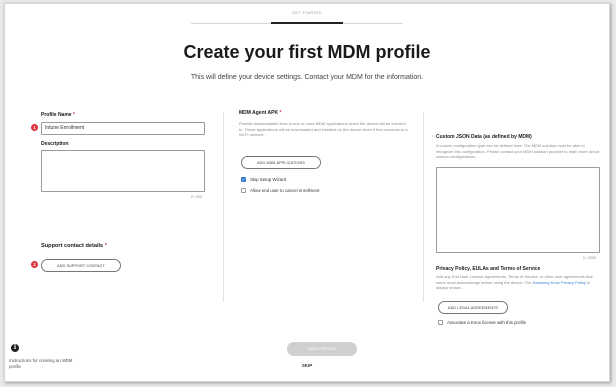 The width and height of the screenshot is (616, 387). What do you see at coordinates (473, 307) in the screenshot?
I see `add-legal-agreements-button: ADD LEGAL AGREEMENTS` at bounding box center [473, 307].